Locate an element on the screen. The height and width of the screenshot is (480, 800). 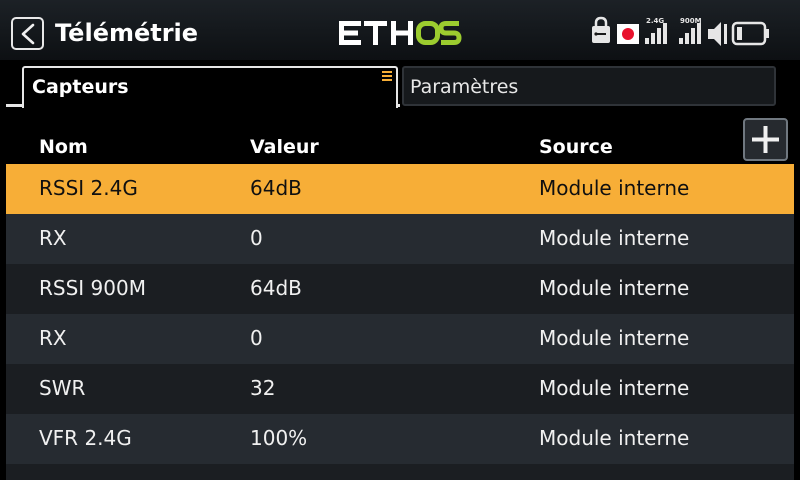
volume-icon is located at coordinates (717, 34).